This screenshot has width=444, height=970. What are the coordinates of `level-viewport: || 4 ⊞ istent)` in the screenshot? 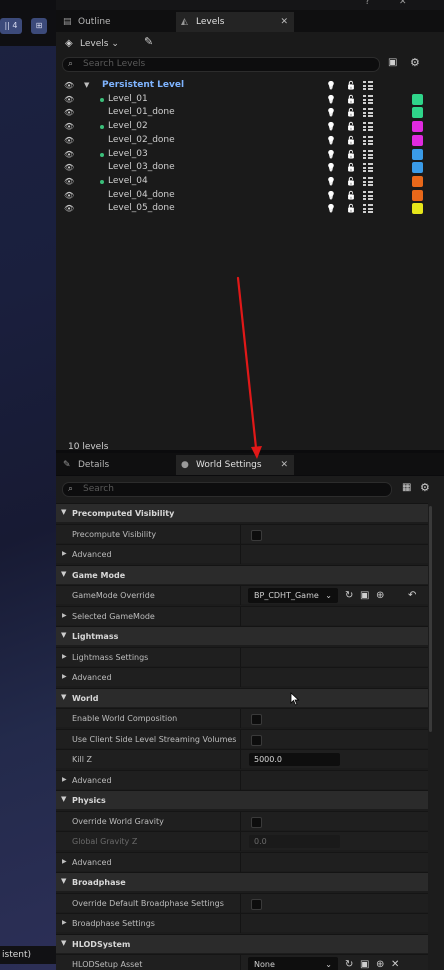 It's located at (28, 485).